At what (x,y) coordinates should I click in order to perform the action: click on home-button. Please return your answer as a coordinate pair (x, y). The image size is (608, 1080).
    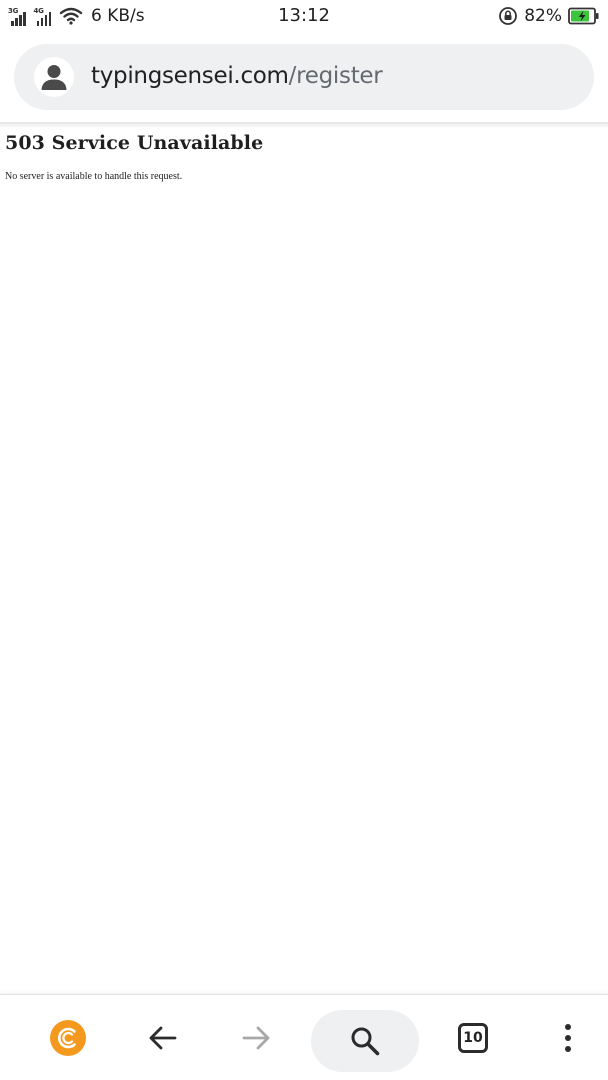
    Looking at the image, I should click on (68, 1037).